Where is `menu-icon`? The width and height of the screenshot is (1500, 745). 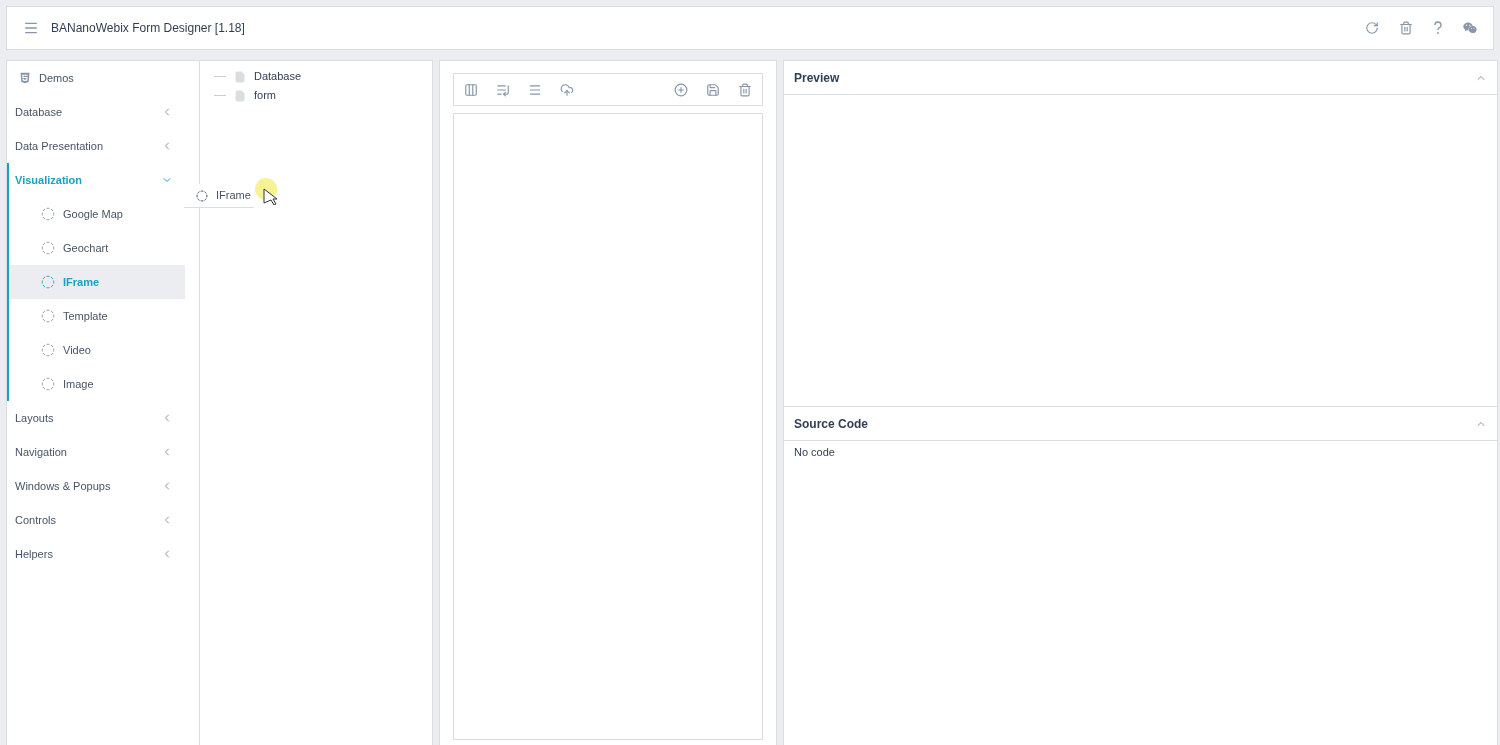 menu-icon is located at coordinates (31, 28).